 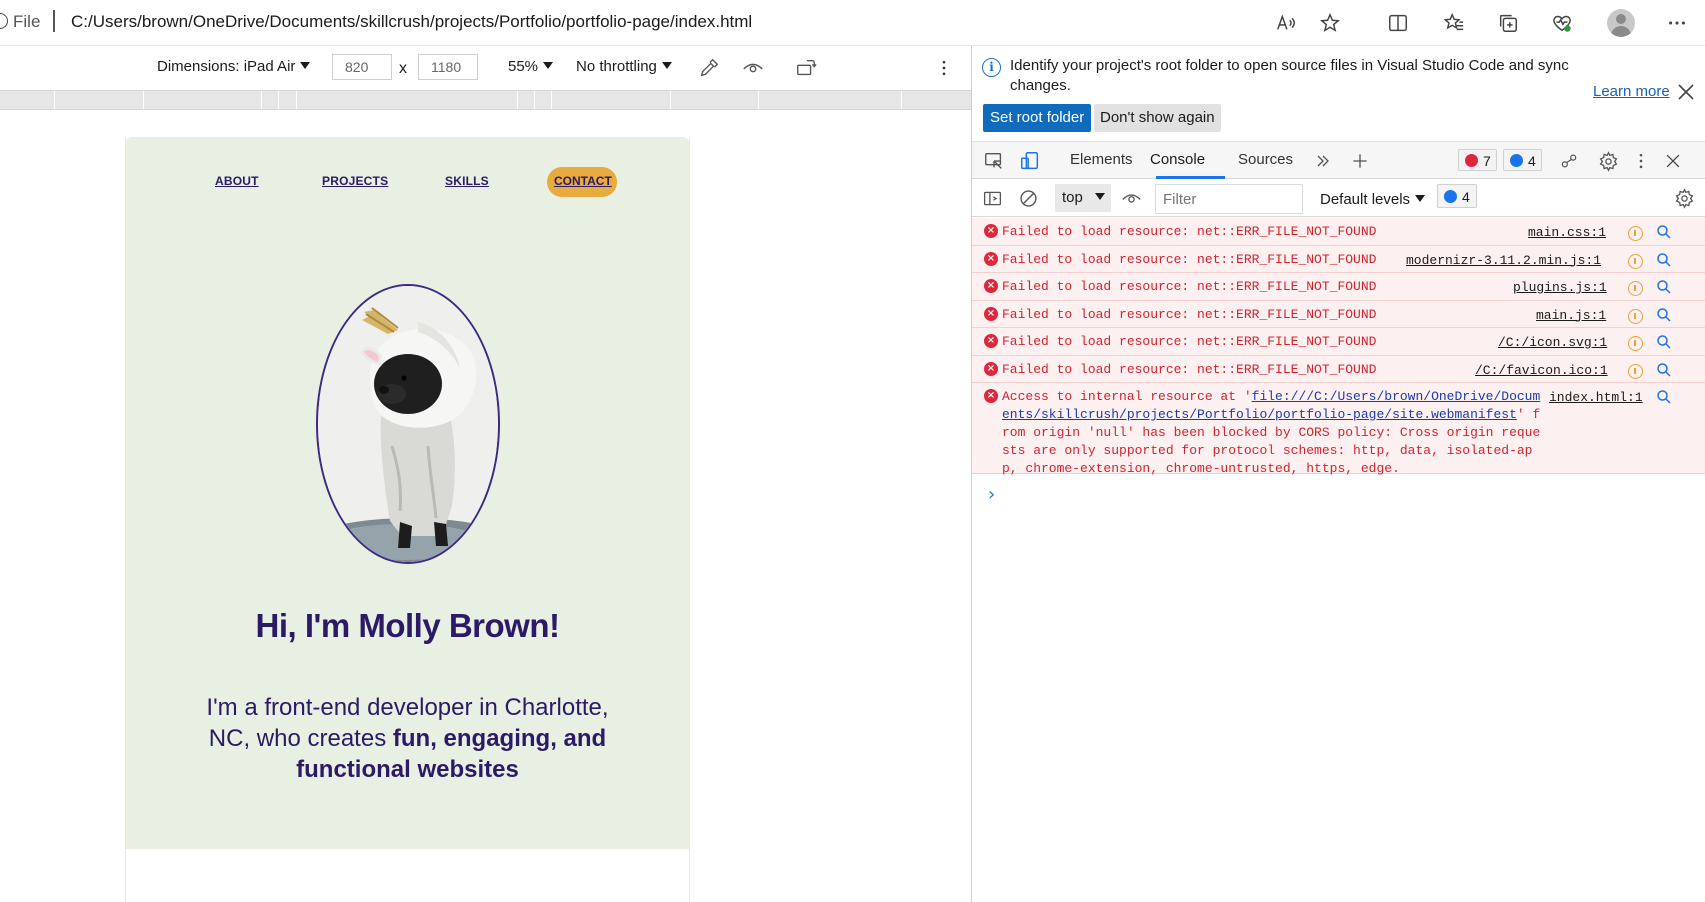 What do you see at coordinates (624, 66) in the screenshot?
I see `throttling-select: No throttling` at bounding box center [624, 66].